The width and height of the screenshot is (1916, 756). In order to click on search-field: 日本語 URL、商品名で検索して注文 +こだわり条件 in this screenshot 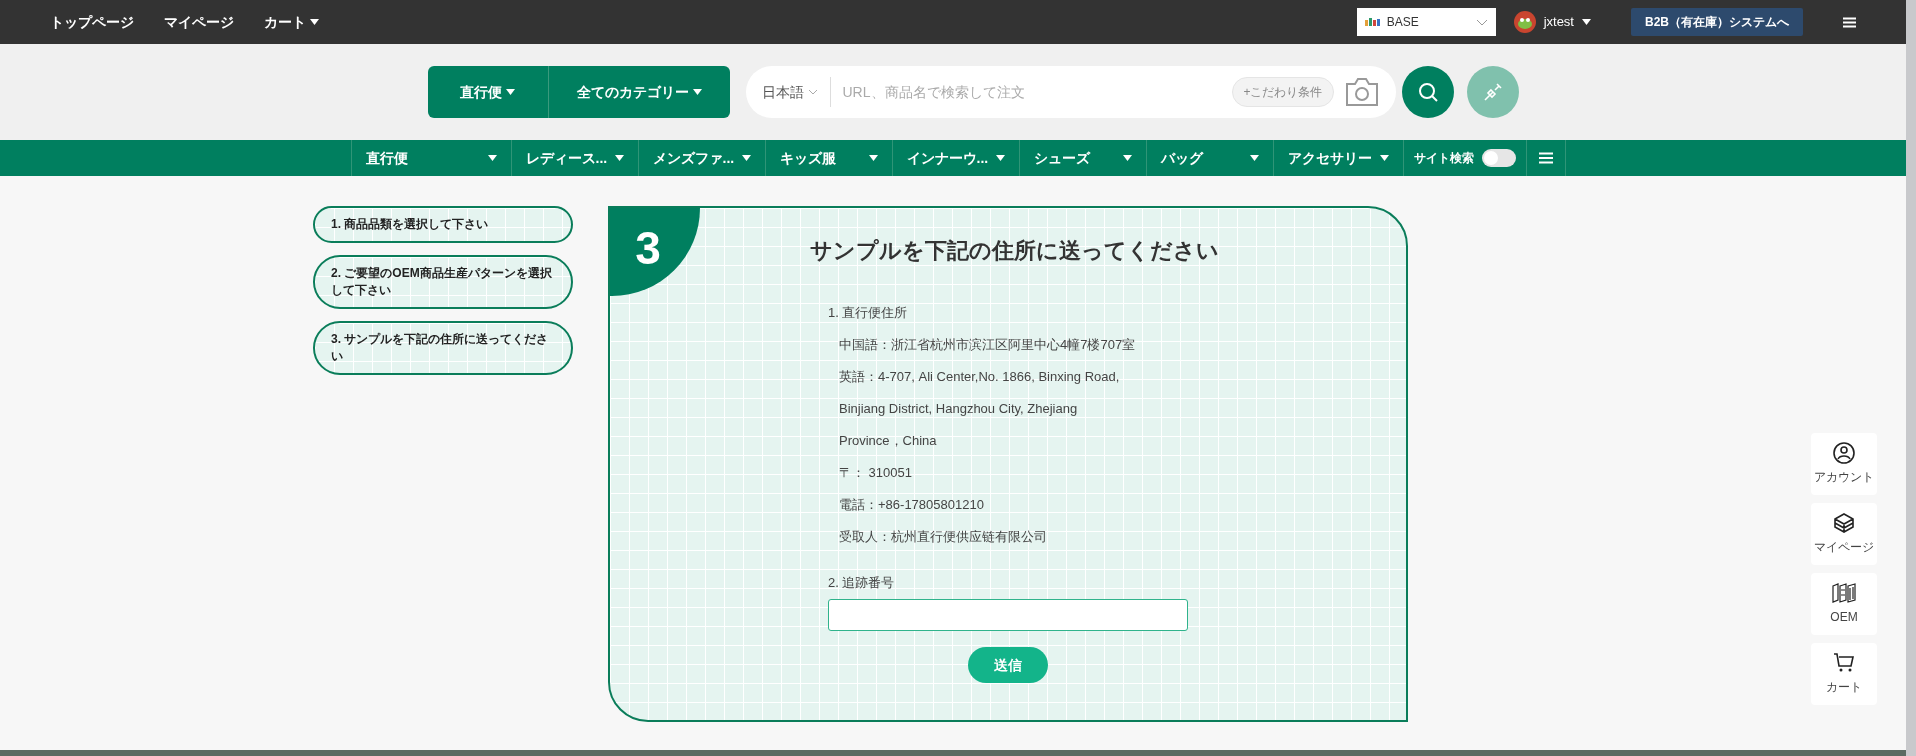, I will do `click(1070, 92)`.